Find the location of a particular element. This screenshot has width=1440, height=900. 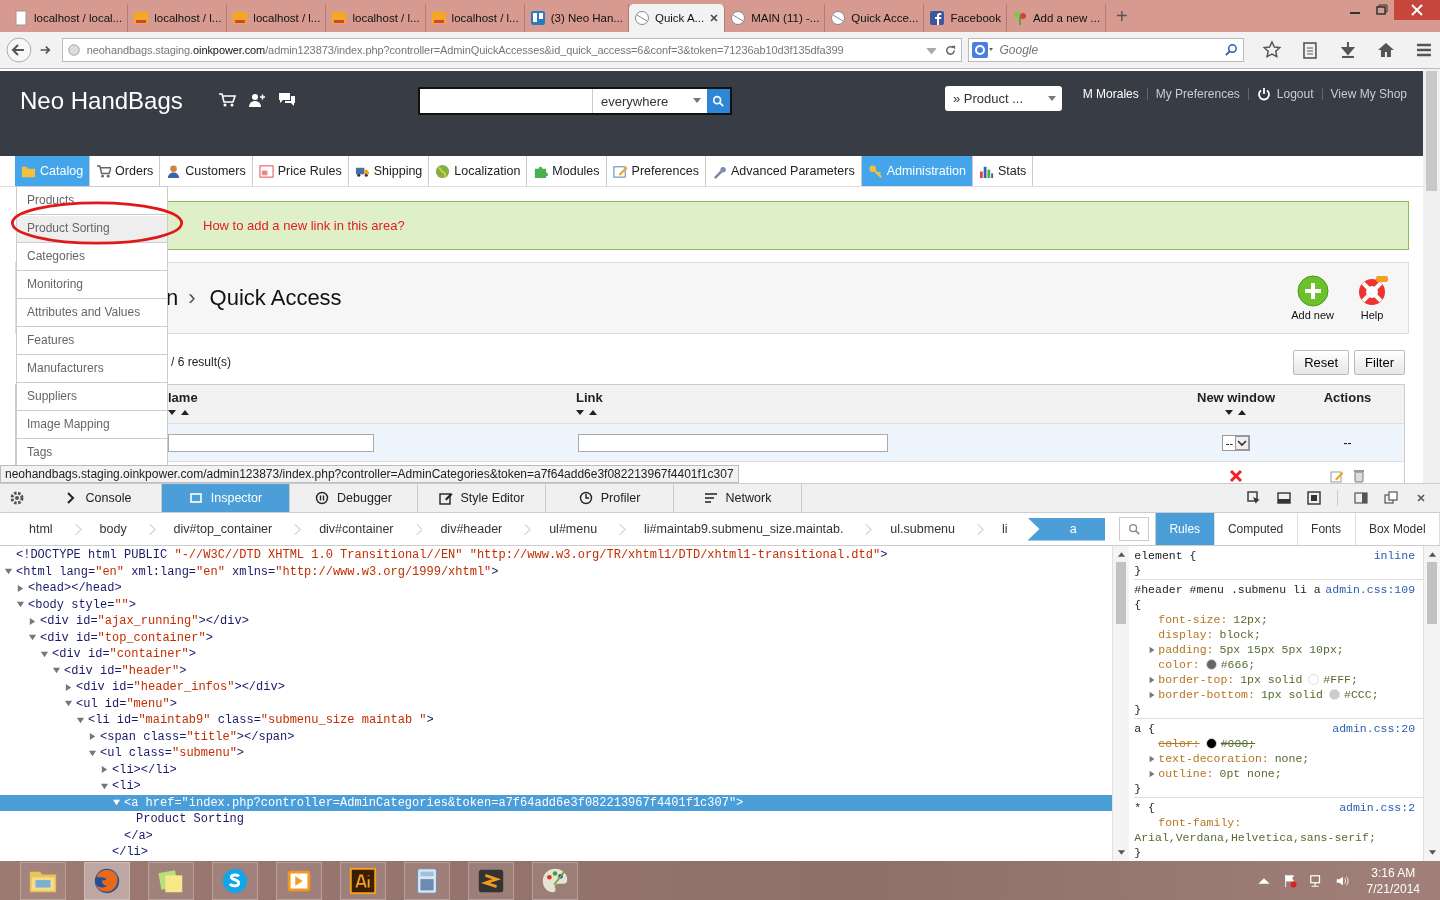

markup-line: <div id="top_container"> is located at coordinates (126, 637).